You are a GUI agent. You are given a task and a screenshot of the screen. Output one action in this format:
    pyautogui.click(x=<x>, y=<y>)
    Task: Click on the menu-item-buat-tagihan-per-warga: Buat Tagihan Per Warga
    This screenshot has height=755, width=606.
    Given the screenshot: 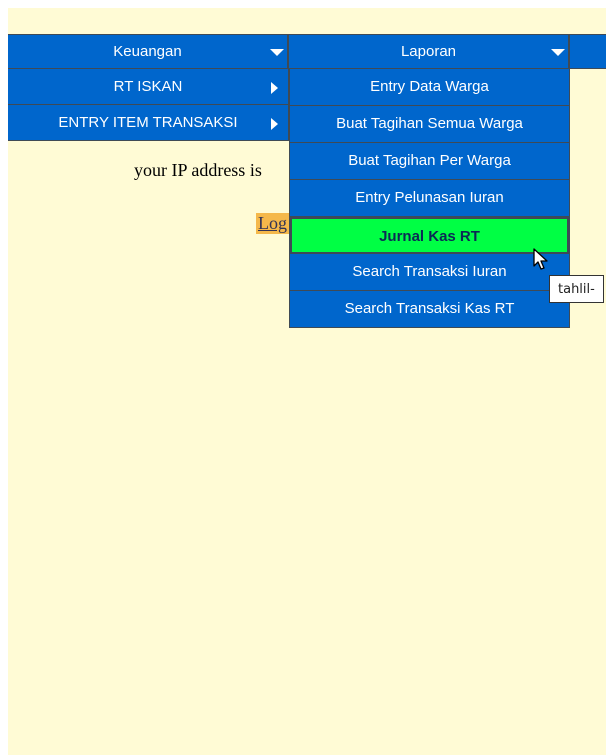 What is the action you would take?
    pyautogui.click(x=429, y=161)
    